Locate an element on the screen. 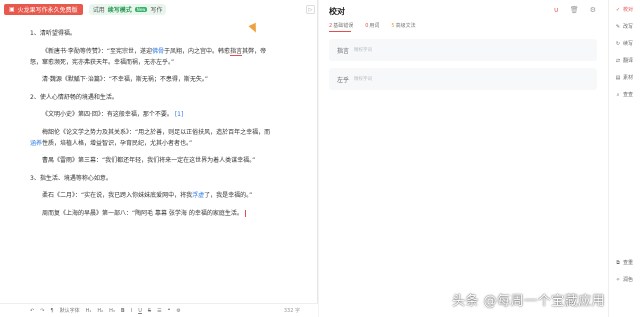 This screenshot has width=640, height=317. suggestion-card: 指言 精校字词 is located at coordinates (463, 50).